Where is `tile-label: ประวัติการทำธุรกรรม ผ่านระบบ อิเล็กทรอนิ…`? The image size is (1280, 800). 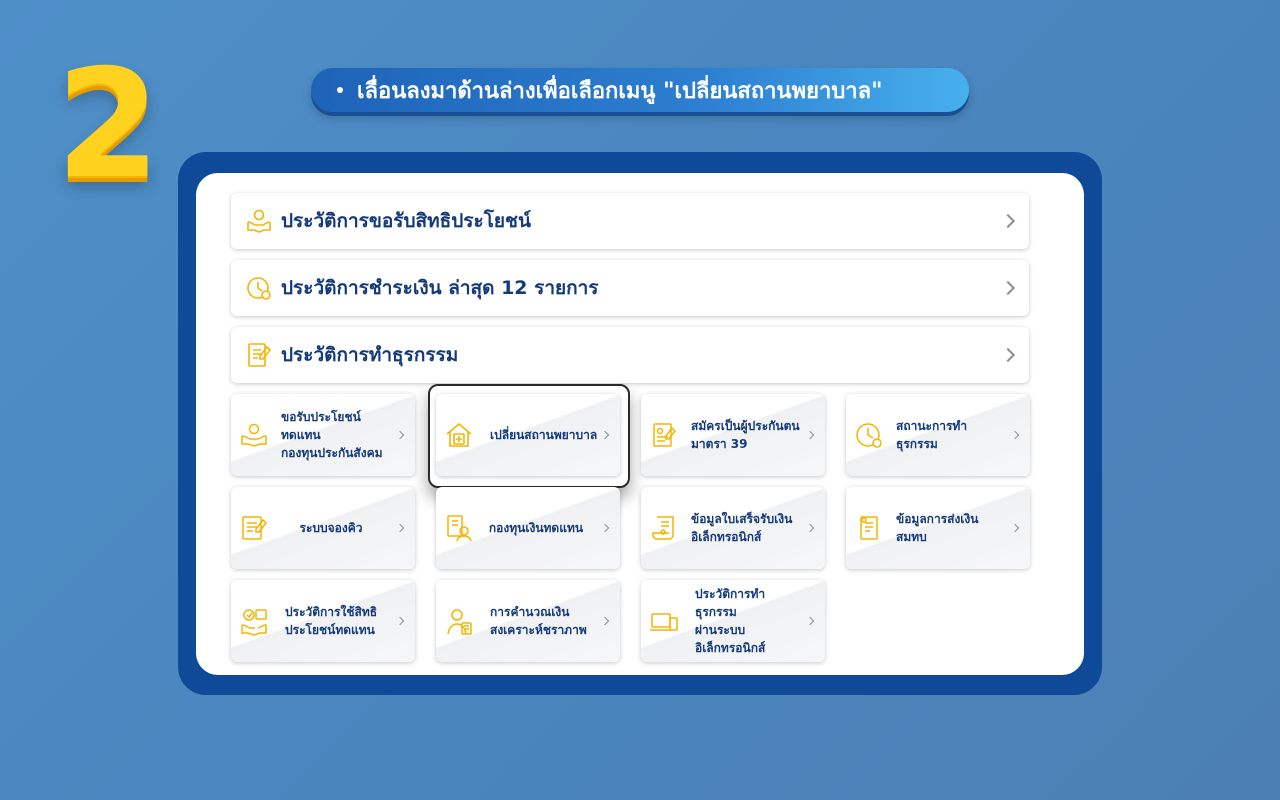 tile-label: ประวัติการทำธุรกรรม ผ่านระบบ อิเล็กทรอนิ… is located at coordinates (730, 621).